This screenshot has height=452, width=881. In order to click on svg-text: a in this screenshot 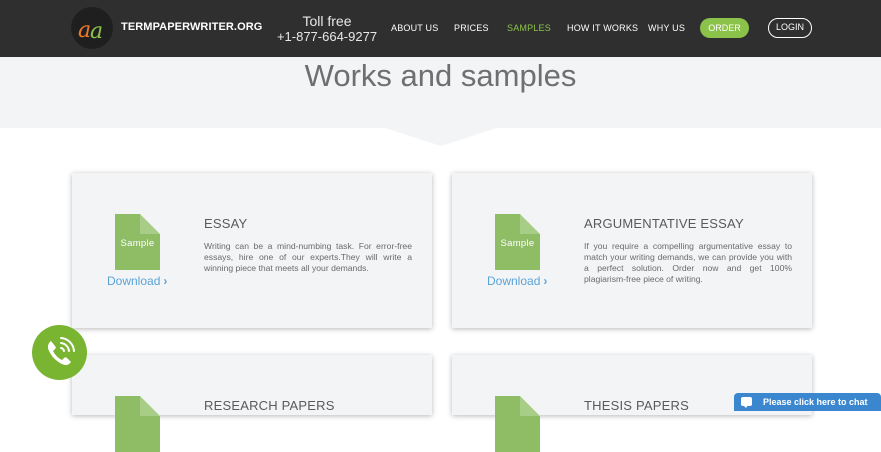, I will do `click(96, 31)`.